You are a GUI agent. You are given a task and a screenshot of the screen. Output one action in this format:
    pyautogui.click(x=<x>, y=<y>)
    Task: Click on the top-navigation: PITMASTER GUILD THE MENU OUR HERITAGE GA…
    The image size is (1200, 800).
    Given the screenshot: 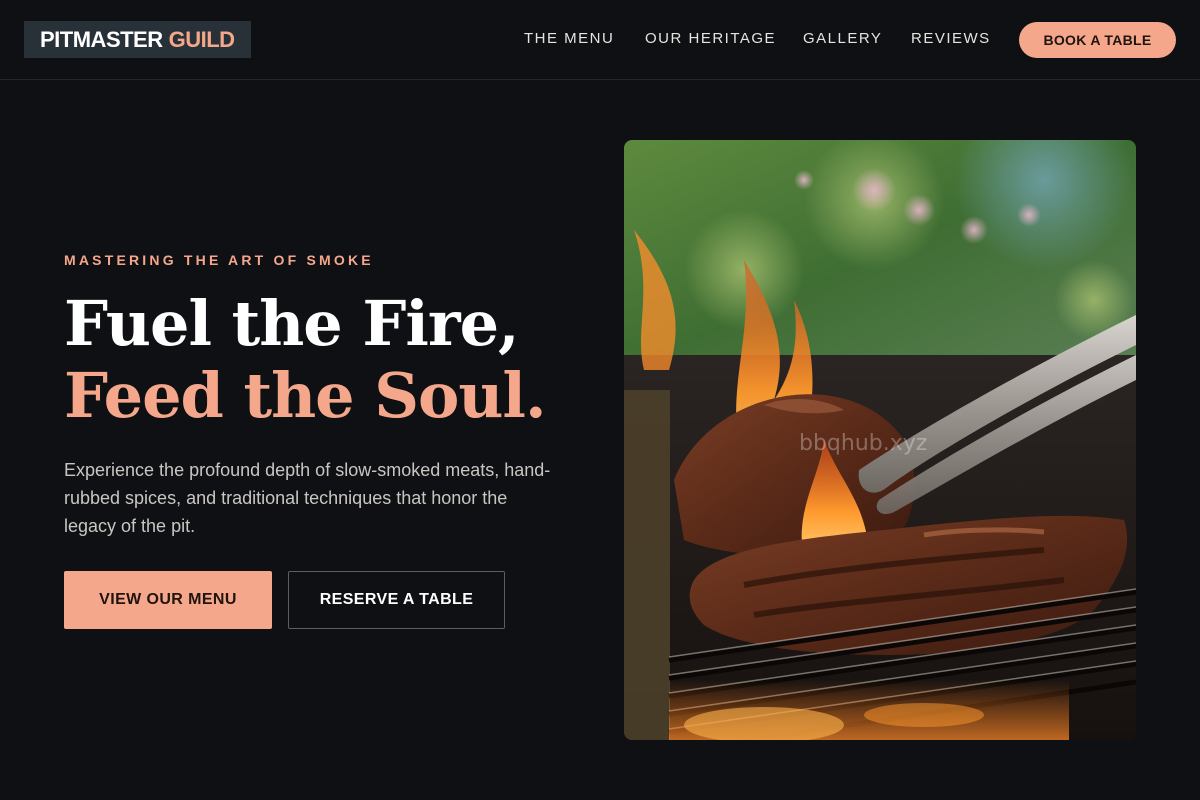 What is the action you would take?
    pyautogui.click(x=600, y=40)
    